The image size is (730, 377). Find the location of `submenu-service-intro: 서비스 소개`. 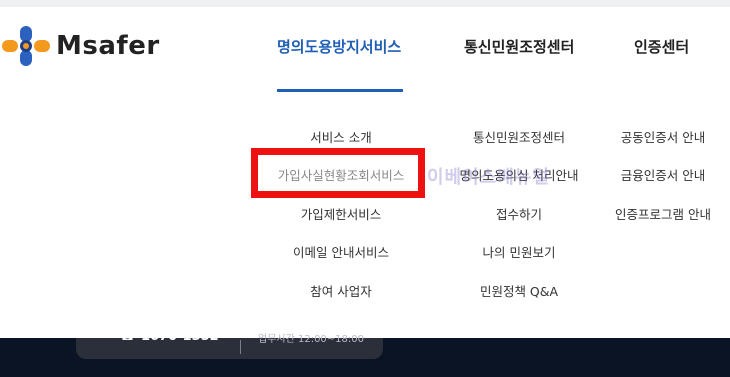

submenu-service-intro: 서비스 소개 is located at coordinates (340, 136).